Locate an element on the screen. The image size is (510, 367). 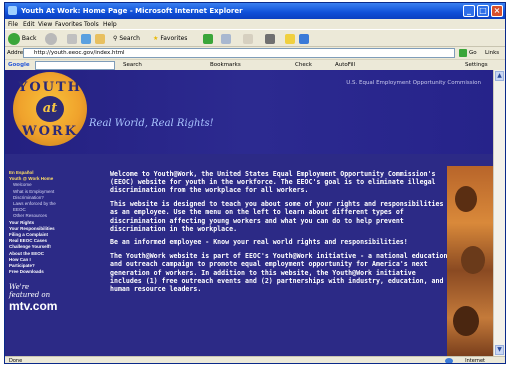
vertical-scrollbar: ▲ ▼ is located at coordinates (499, 213).